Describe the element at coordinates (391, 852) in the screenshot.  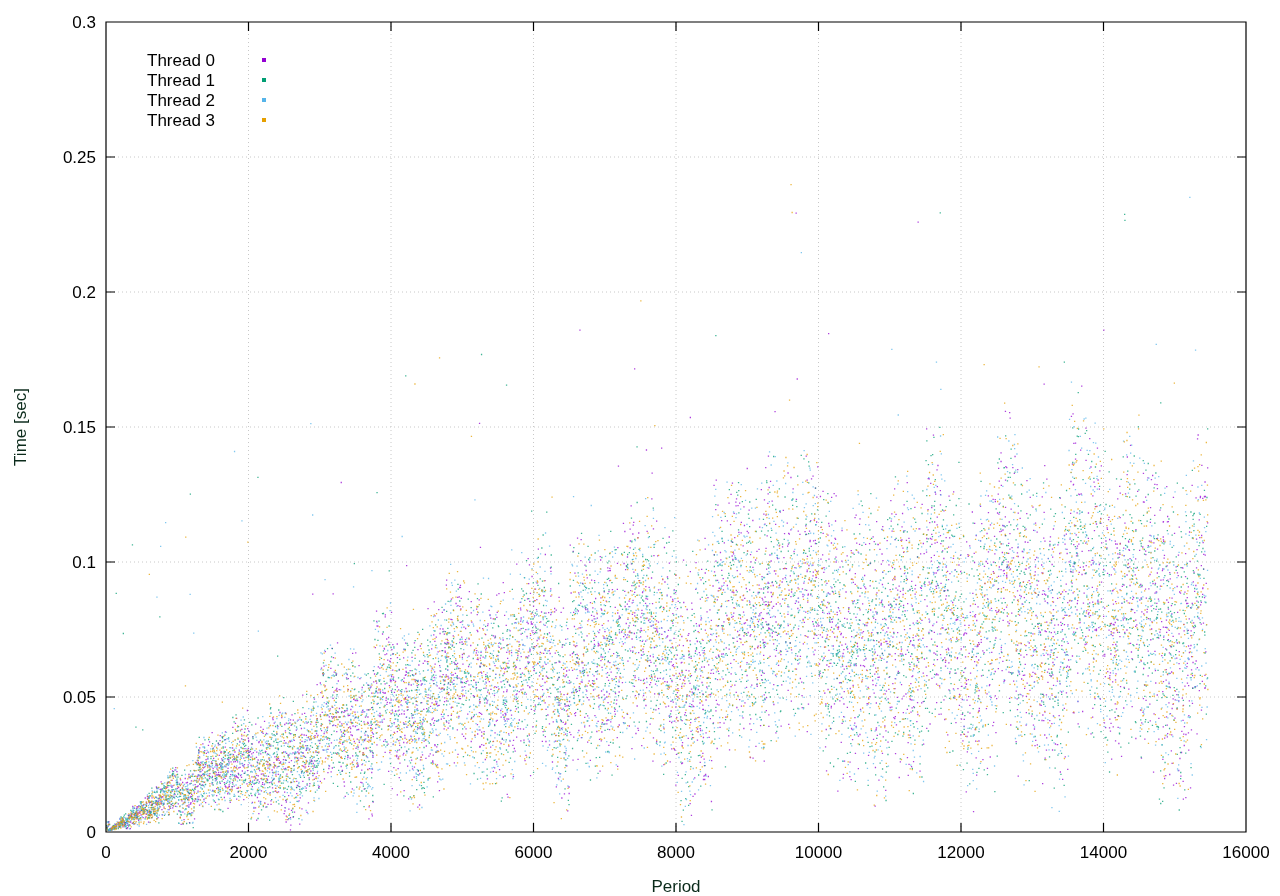
I see `x-tick-label: 4000` at that location.